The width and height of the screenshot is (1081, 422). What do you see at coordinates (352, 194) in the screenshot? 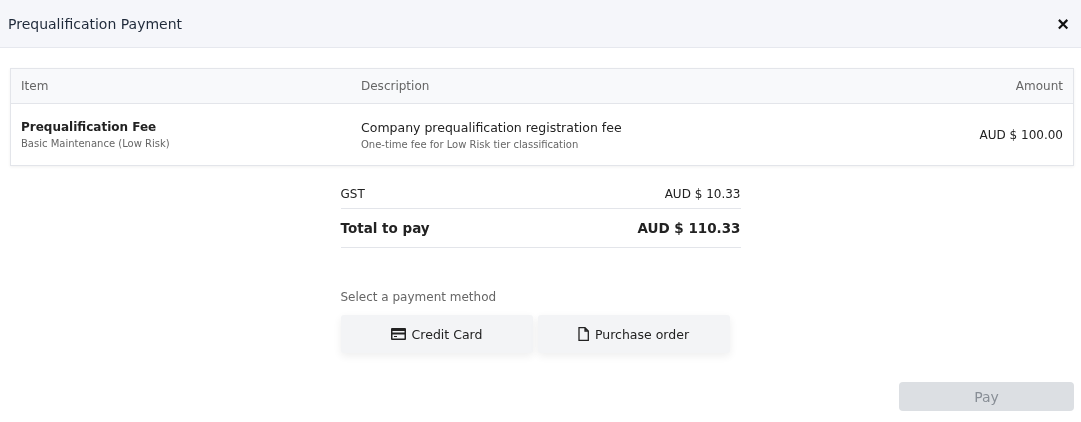
I see `summary-label: GST` at bounding box center [352, 194].